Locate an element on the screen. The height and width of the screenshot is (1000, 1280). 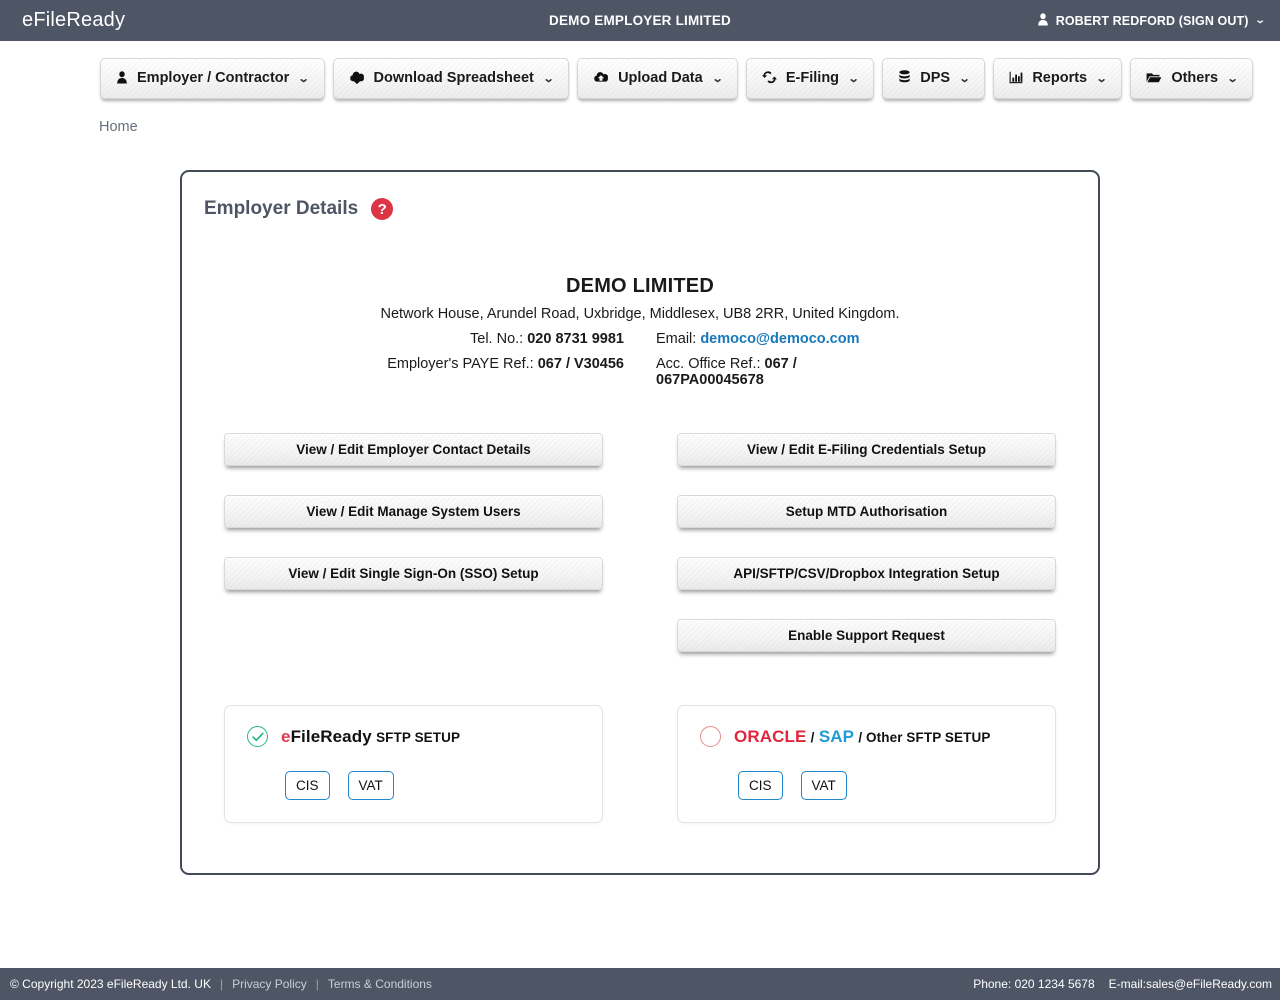
email-link: democo@democo.com is located at coordinates (779, 339).